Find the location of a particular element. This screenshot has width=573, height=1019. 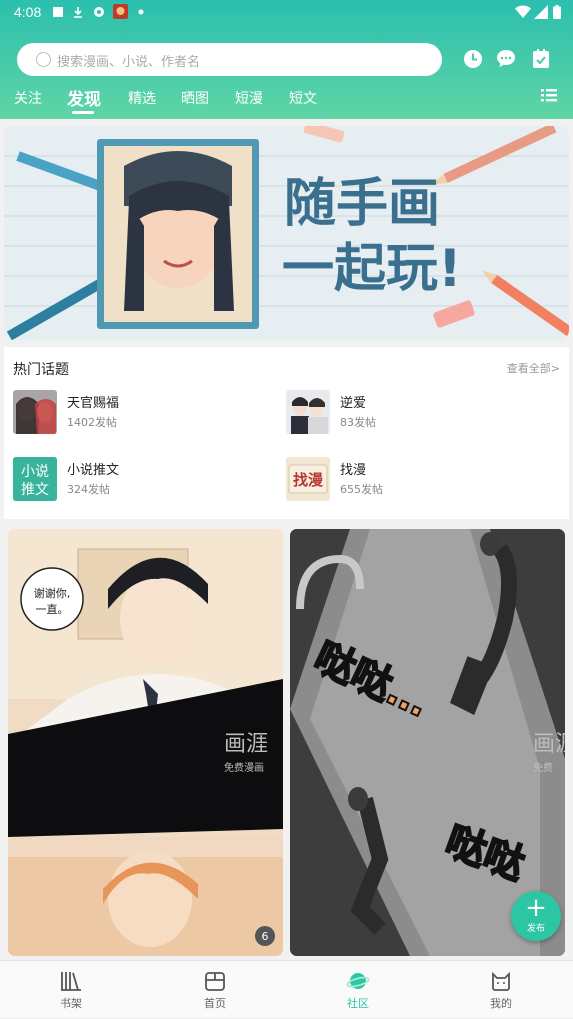

nav-label: 首页 is located at coordinates (215, 1003).